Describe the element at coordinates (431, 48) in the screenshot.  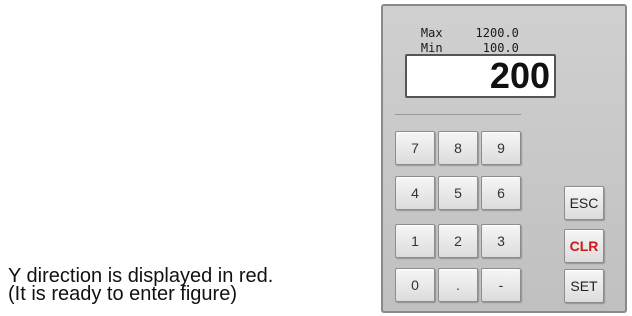
I see `min-label: Min` at that location.